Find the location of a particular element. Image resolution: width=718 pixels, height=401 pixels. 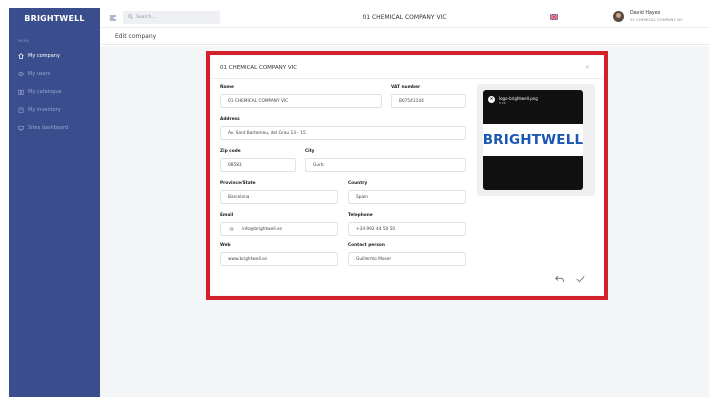

sidebar-item-label: My company is located at coordinates (44, 56).